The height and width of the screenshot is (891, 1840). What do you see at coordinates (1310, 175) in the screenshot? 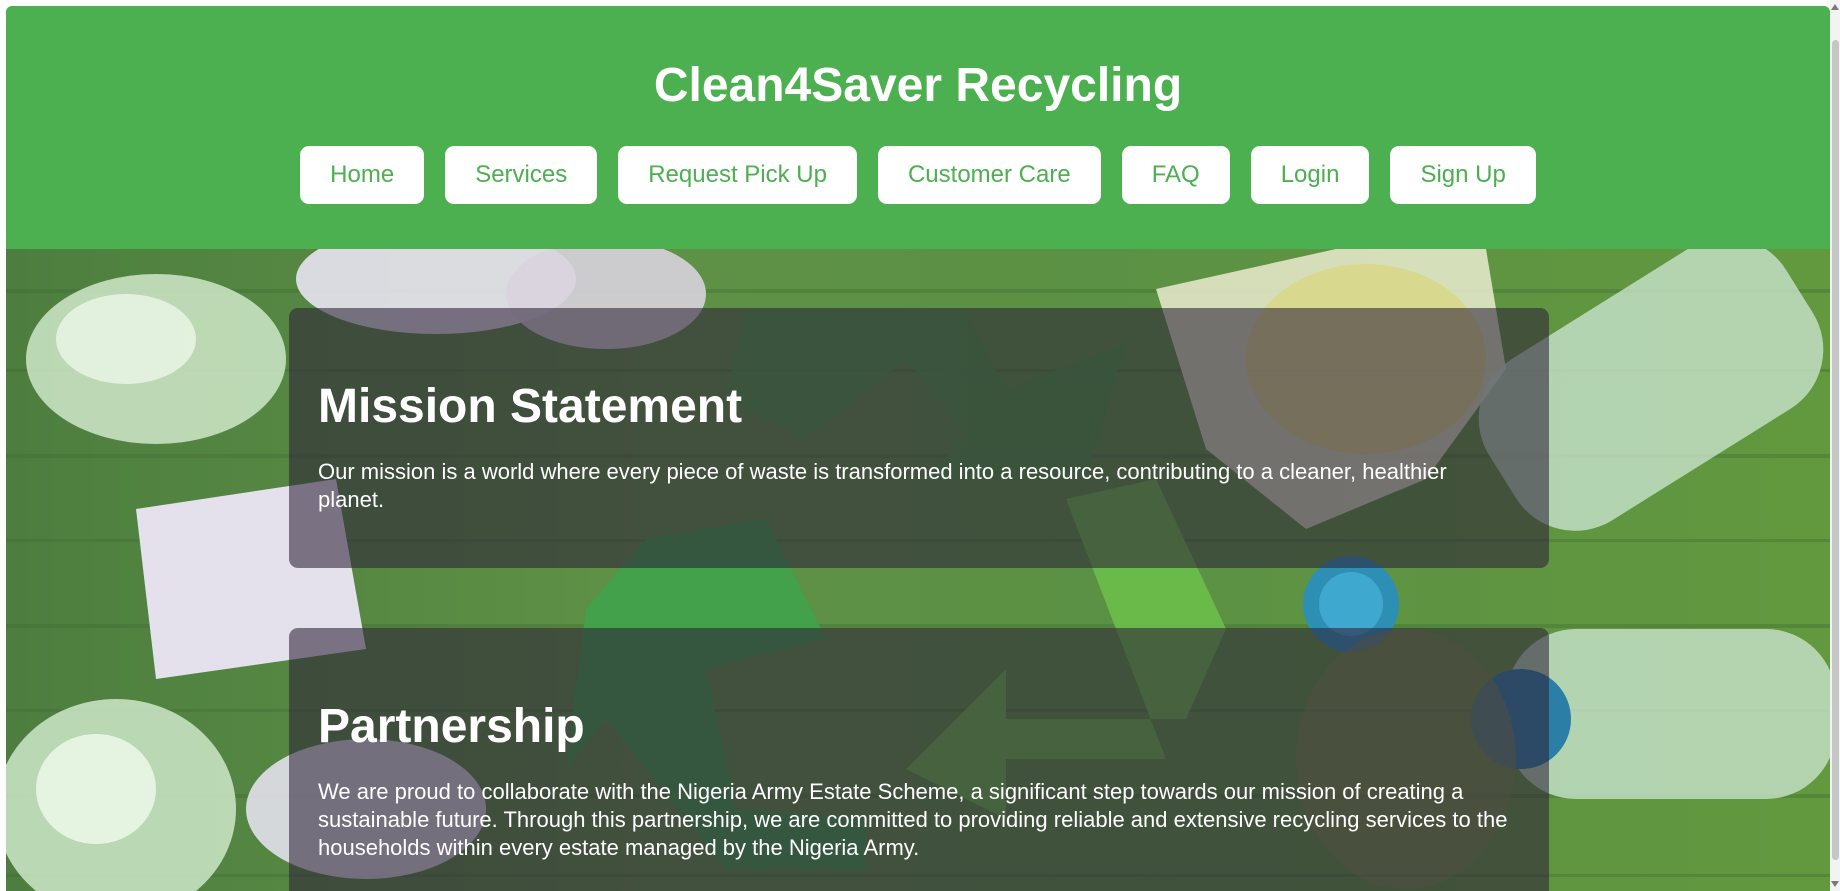
I see `nav-login-button: Login` at bounding box center [1310, 175].